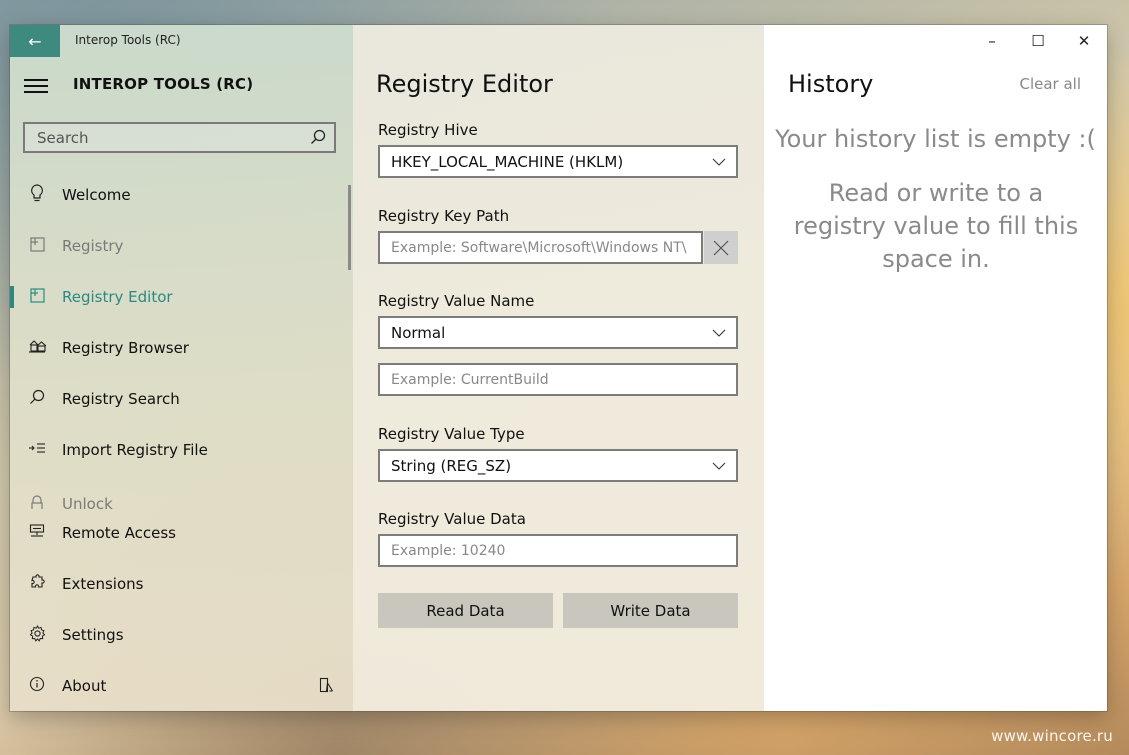 This screenshot has height=755, width=1129. I want to click on value-name-box, so click(558, 379).